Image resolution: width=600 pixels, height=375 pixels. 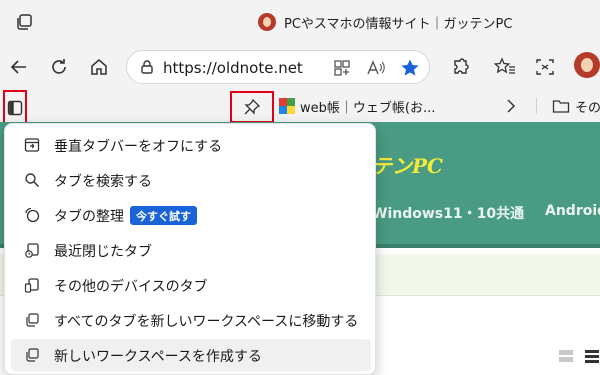 I want to click on profile-avatar, so click(x=587, y=65).